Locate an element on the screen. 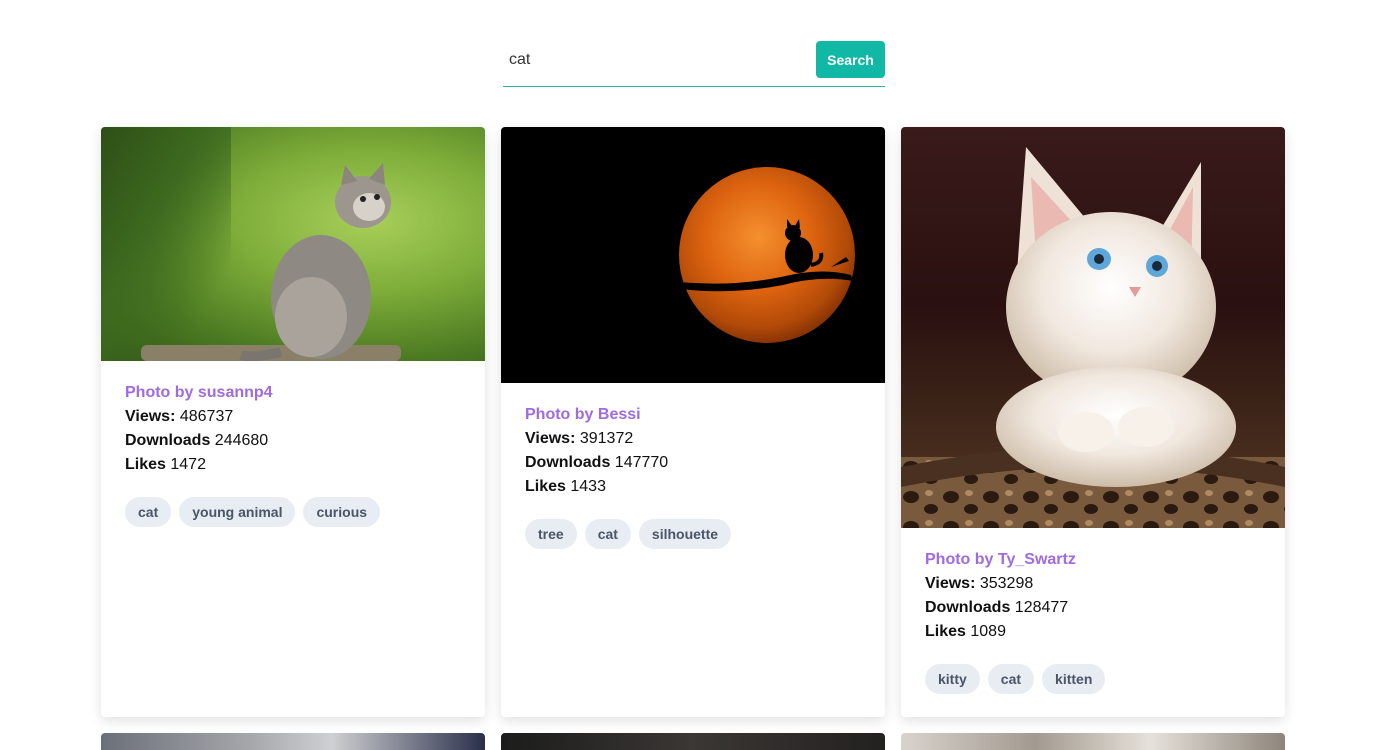 The image size is (1400, 750). views-stat: Views: 391372 is located at coordinates (693, 439).